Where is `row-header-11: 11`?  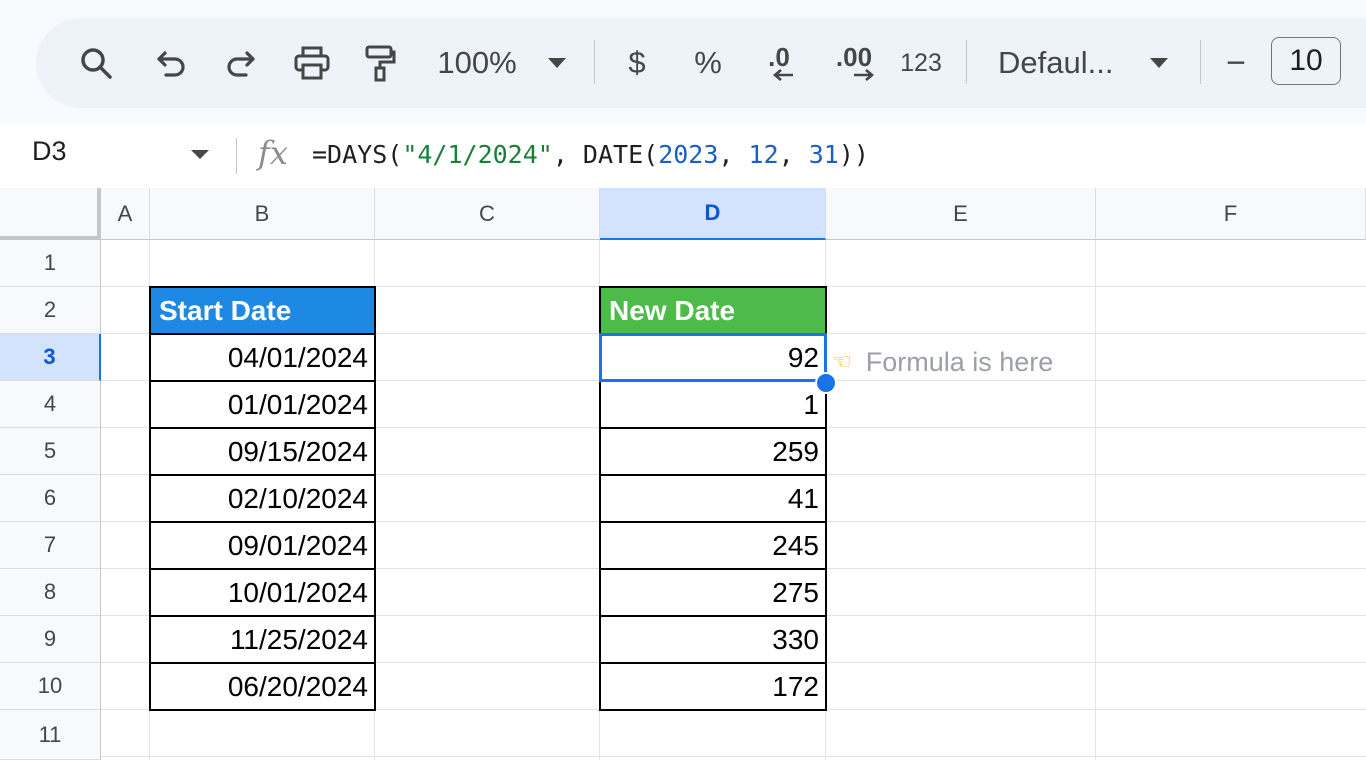
row-header-11: 11 is located at coordinates (50, 735).